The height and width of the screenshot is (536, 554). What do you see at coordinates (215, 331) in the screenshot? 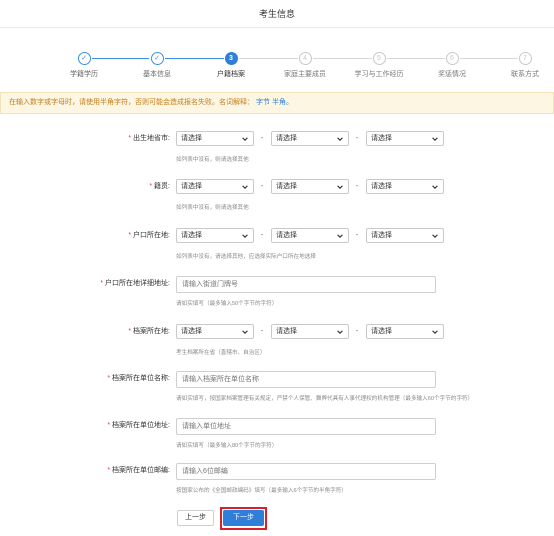
I see `archive-province-select: 请选择` at bounding box center [215, 331].